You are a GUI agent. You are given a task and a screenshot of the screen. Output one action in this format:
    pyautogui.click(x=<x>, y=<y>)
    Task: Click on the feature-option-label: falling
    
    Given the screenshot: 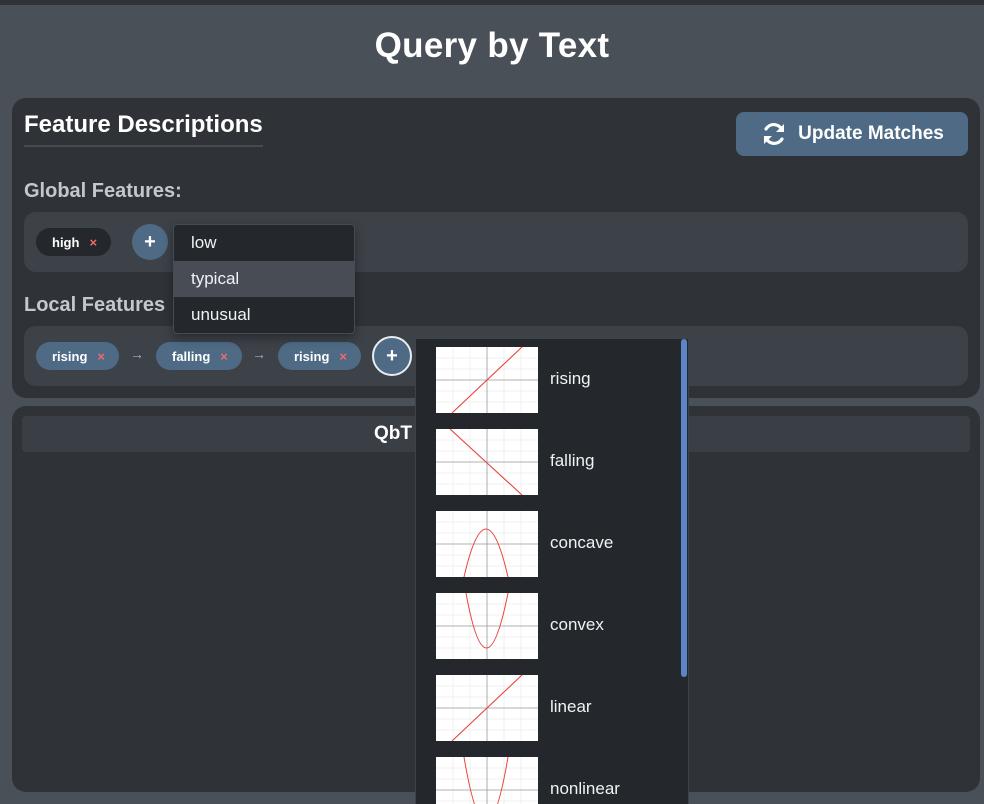 What is the action you would take?
    pyautogui.click(x=572, y=460)
    